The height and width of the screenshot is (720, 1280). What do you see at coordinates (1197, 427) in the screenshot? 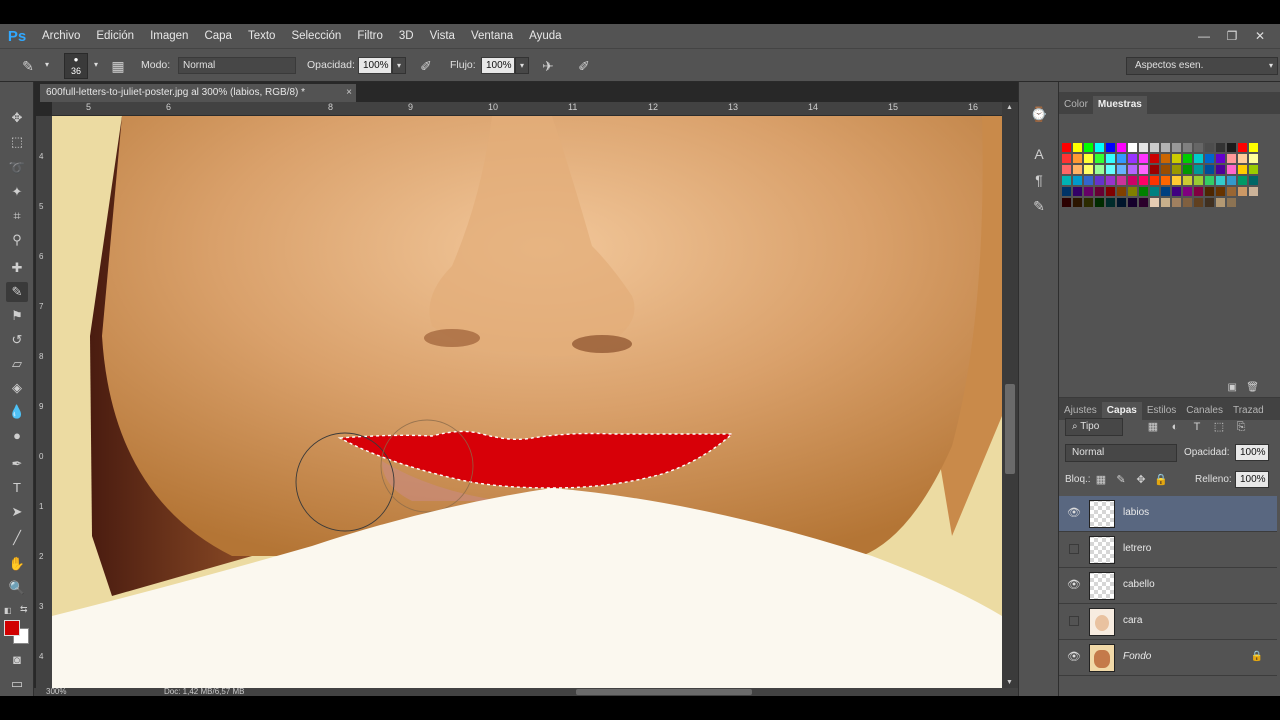
I see `filter-type-icon: T` at bounding box center [1197, 427].